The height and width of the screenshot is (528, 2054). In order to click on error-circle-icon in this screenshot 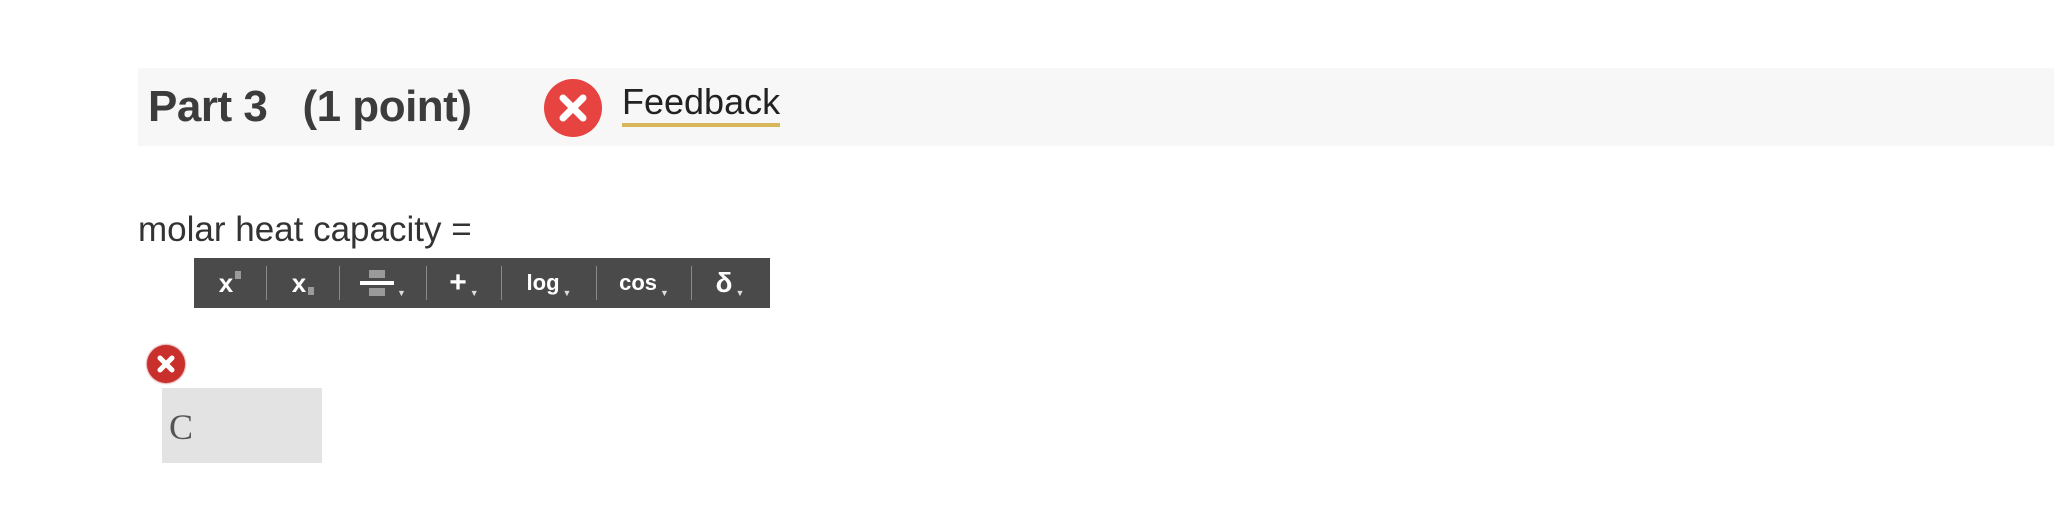, I will do `click(573, 108)`.